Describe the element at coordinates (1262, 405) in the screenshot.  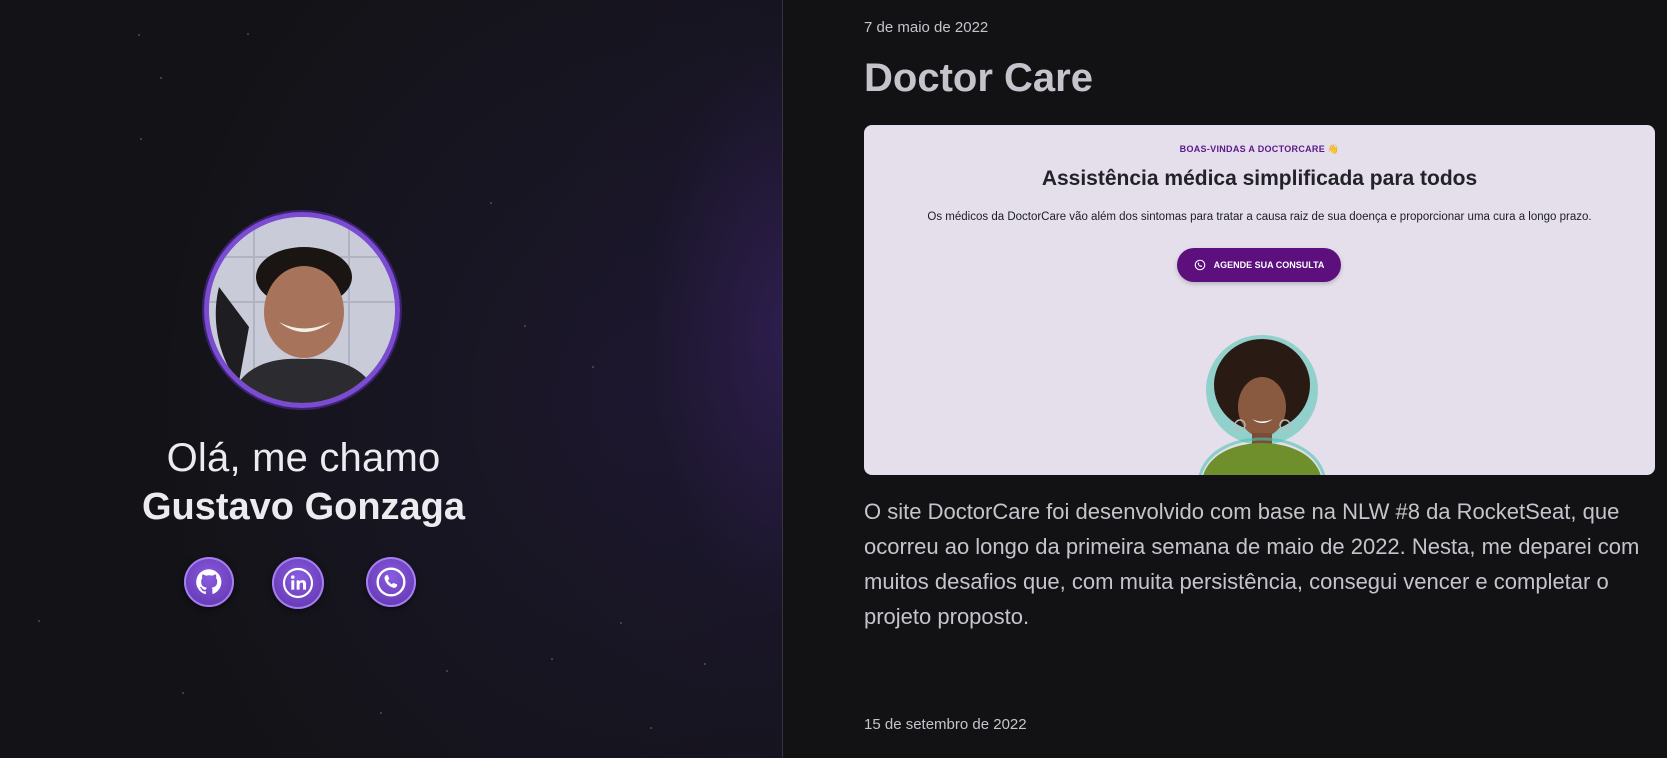
I see `doctor-illustration` at that location.